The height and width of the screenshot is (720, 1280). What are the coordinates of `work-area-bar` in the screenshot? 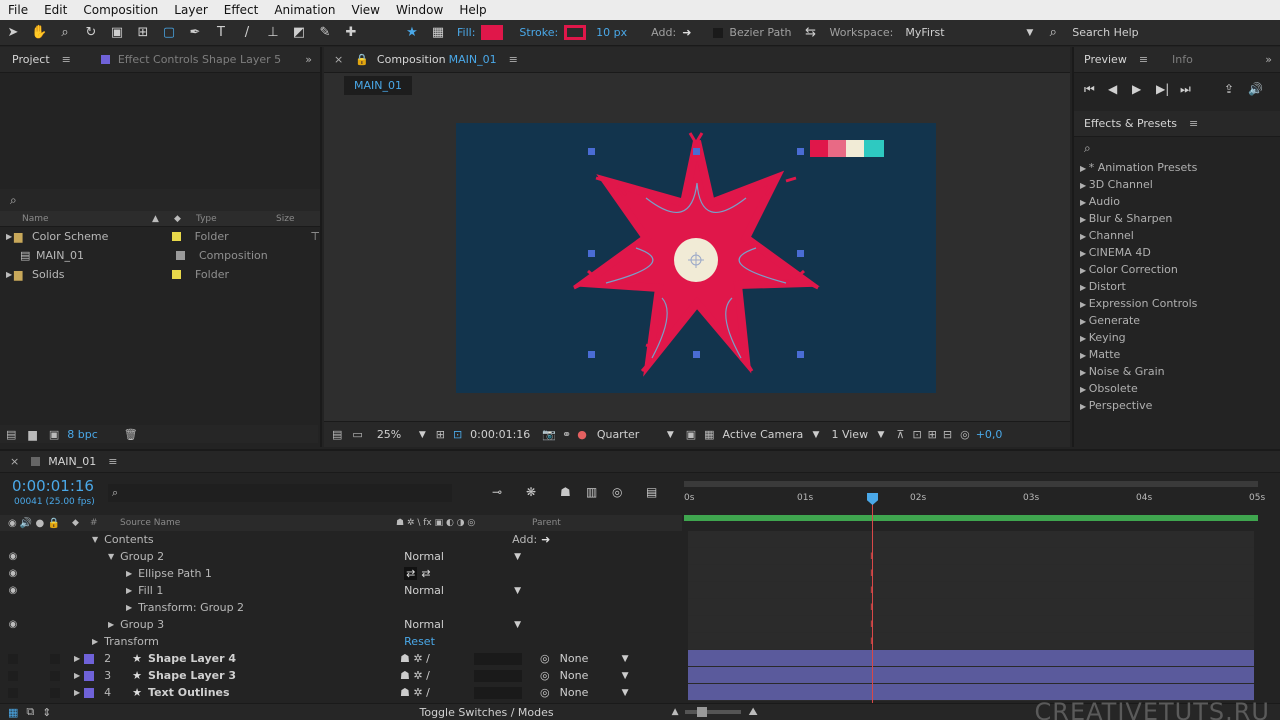 It's located at (971, 484).